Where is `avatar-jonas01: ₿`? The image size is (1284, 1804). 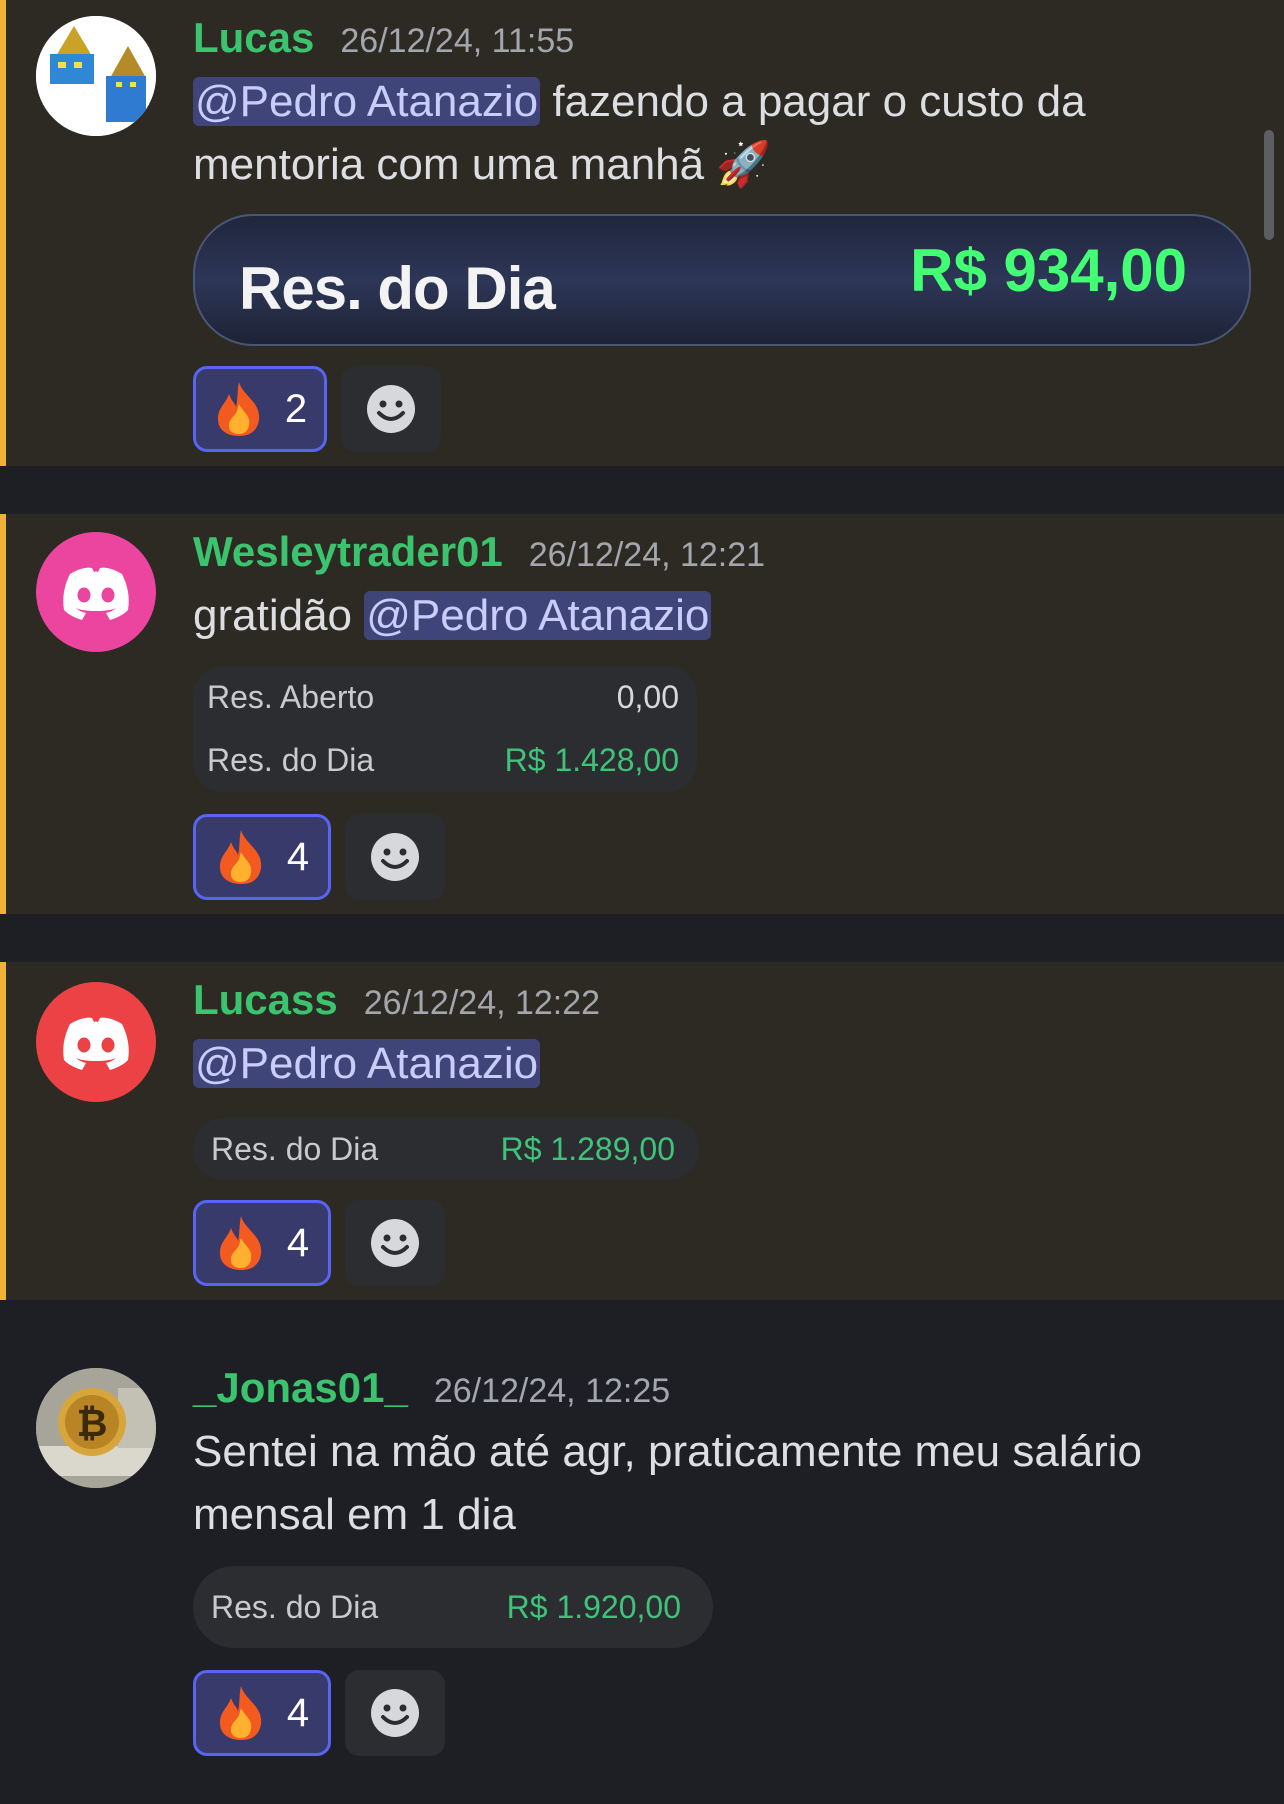
avatar-jonas01: ₿ is located at coordinates (96, 1428).